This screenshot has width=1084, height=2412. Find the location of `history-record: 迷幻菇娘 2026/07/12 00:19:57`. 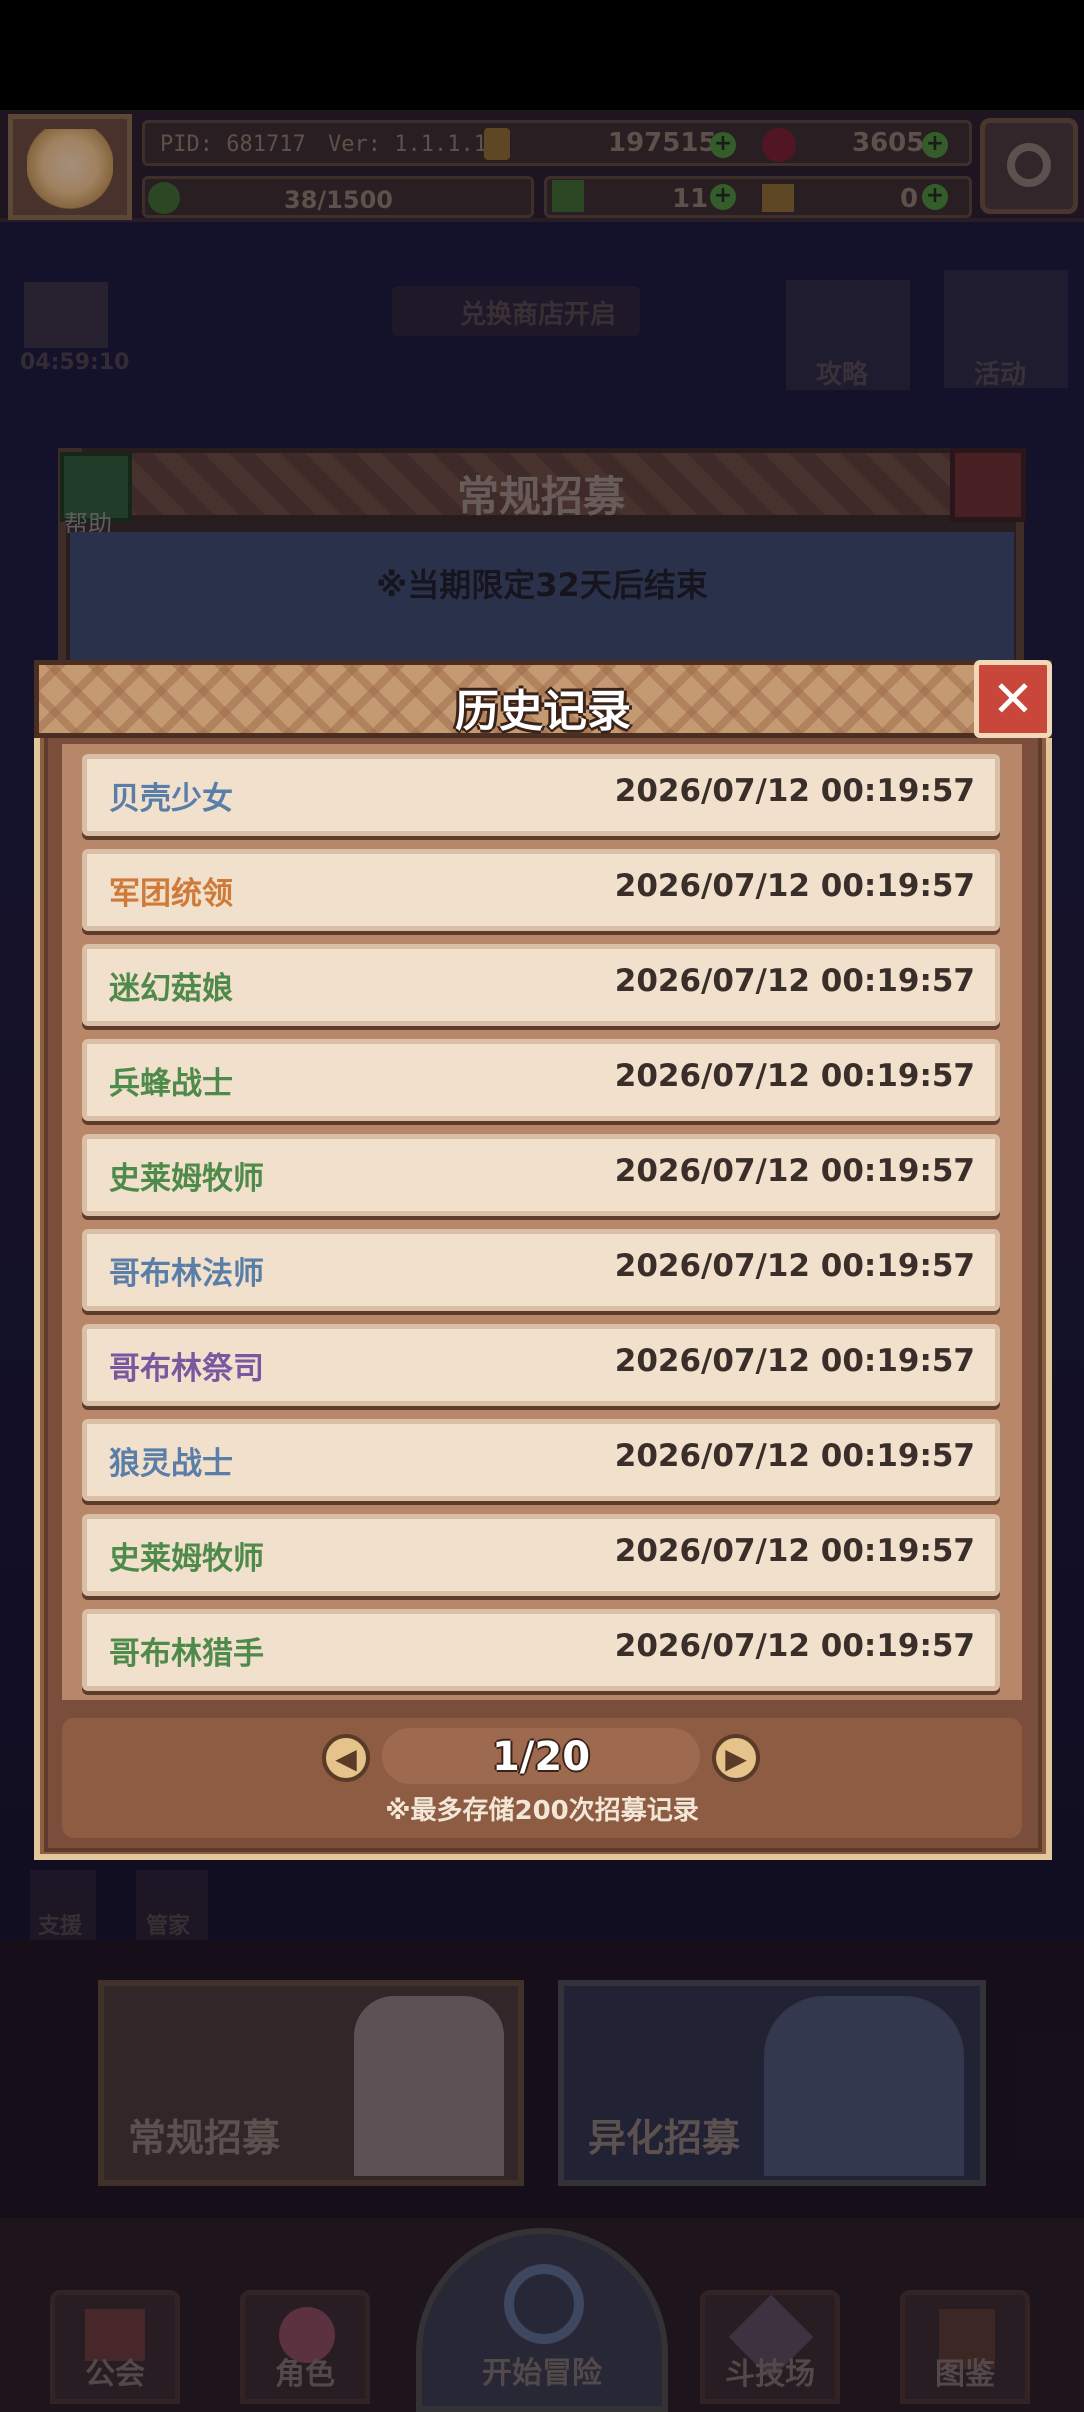

history-record: 迷幻菇娘 2026/07/12 00:19:57 is located at coordinates (541, 985).